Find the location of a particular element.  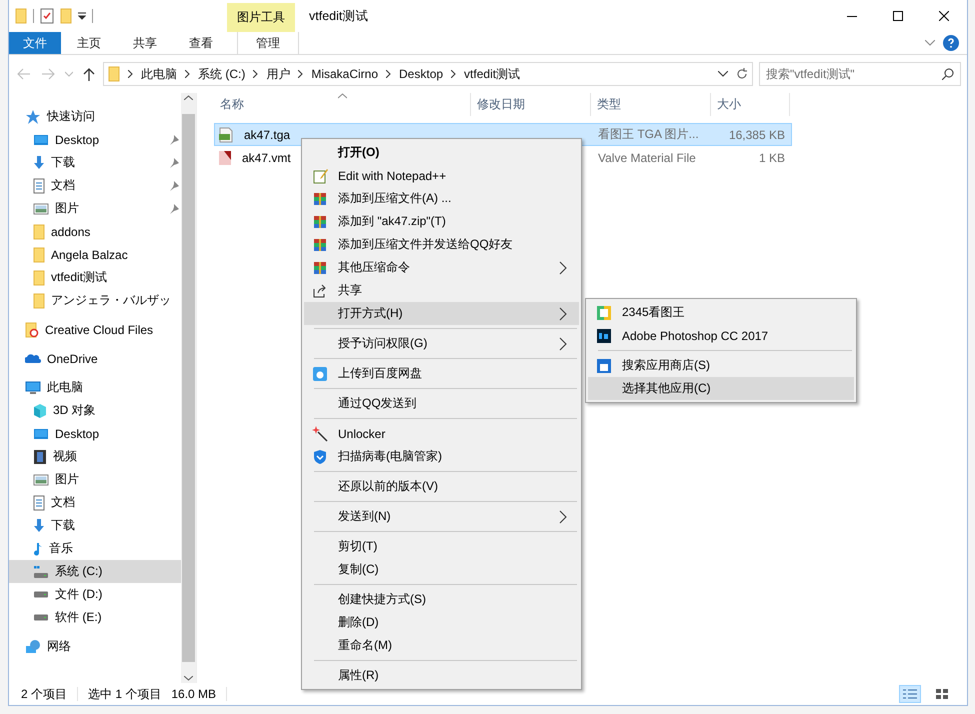

window-title: vtfedit测试 is located at coordinates (339, 16).